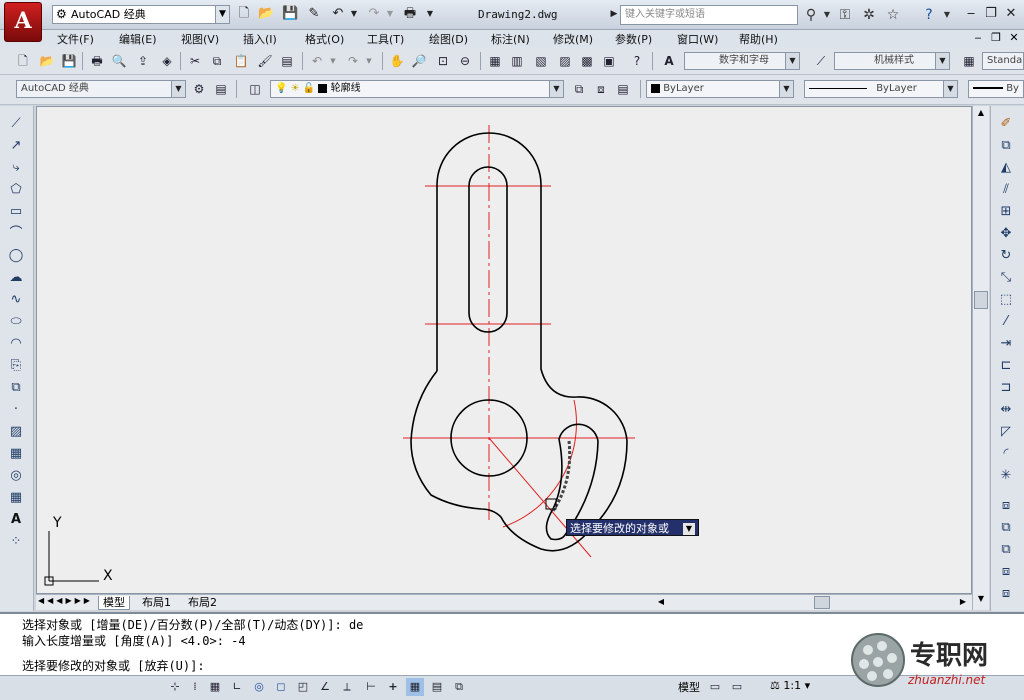  Describe the element at coordinates (981, 300) in the screenshot. I see `scroll-thumb` at that location.